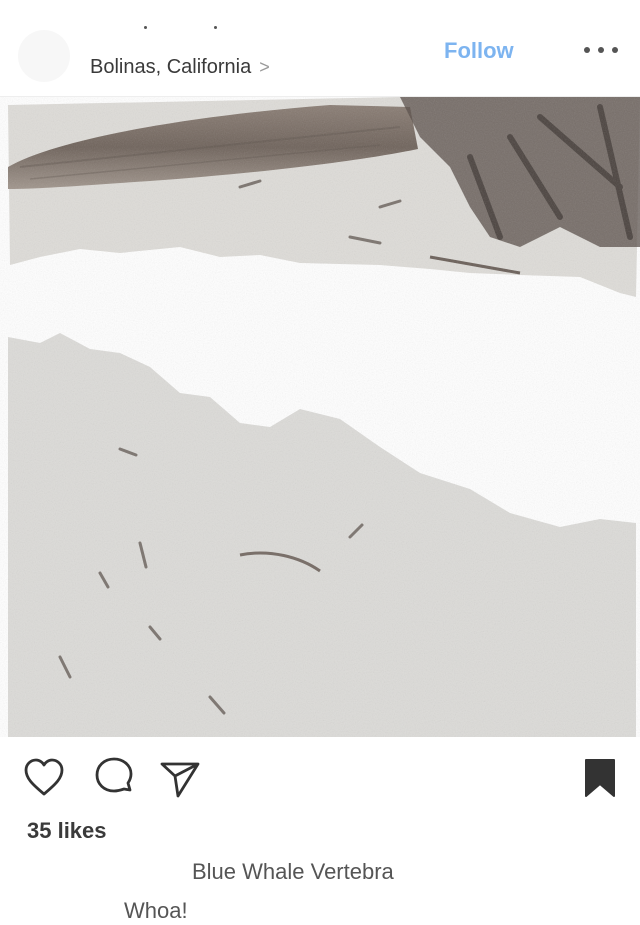 This screenshot has height=925, width=640. I want to click on likes-count: 35 likes, so click(67, 831).